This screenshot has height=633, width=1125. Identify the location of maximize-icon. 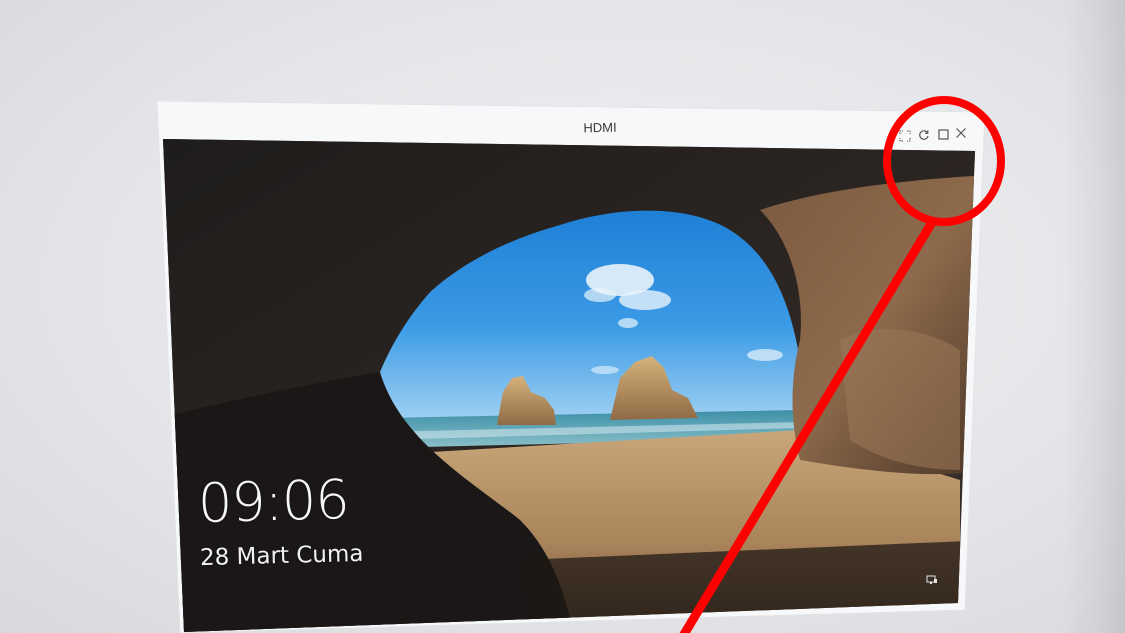
(943, 134).